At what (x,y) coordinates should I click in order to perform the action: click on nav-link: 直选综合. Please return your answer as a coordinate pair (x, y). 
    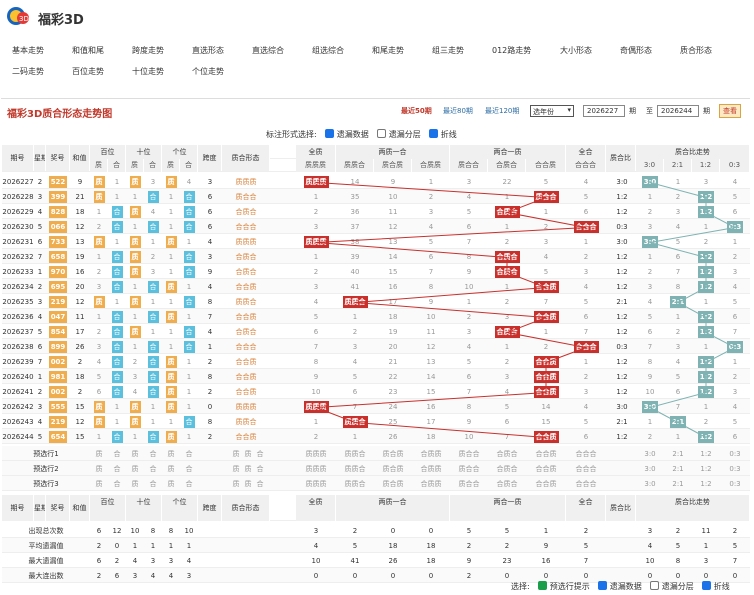
    Looking at the image, I should click on (268, 50).